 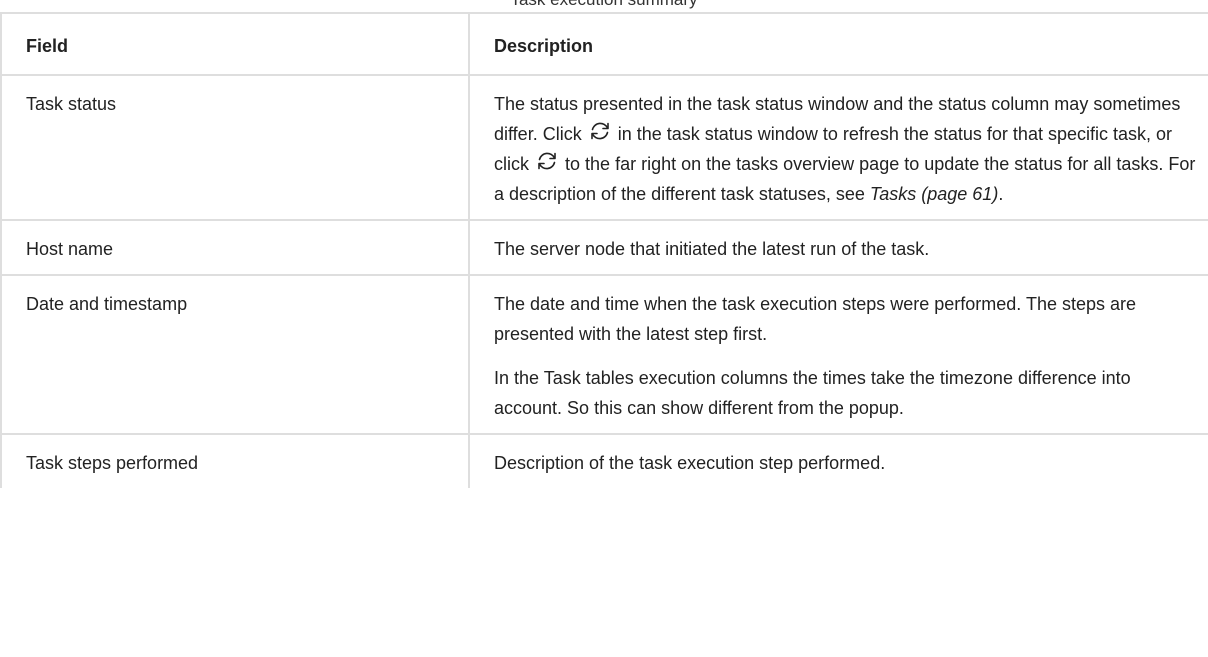 I want to click on field-cell: Task status, so click(x=235, y=147).